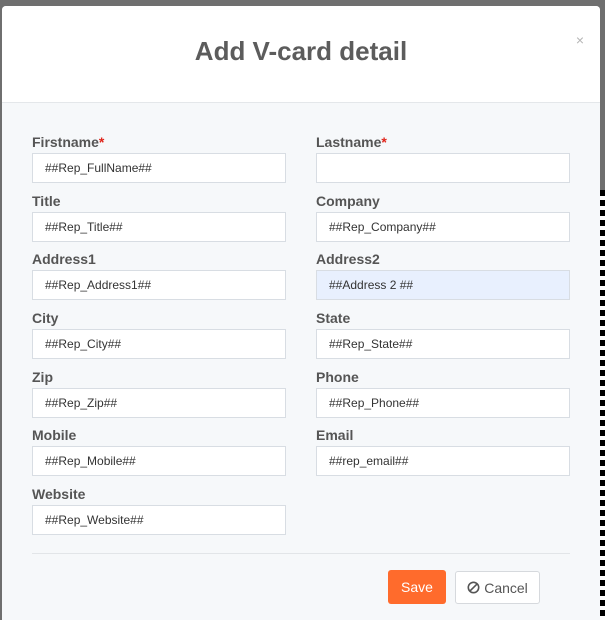 The height and width of the screenshot is (620, 605). Describe the element at coordinates (443, 226) in the screenshot. I see `company-input` at that location.